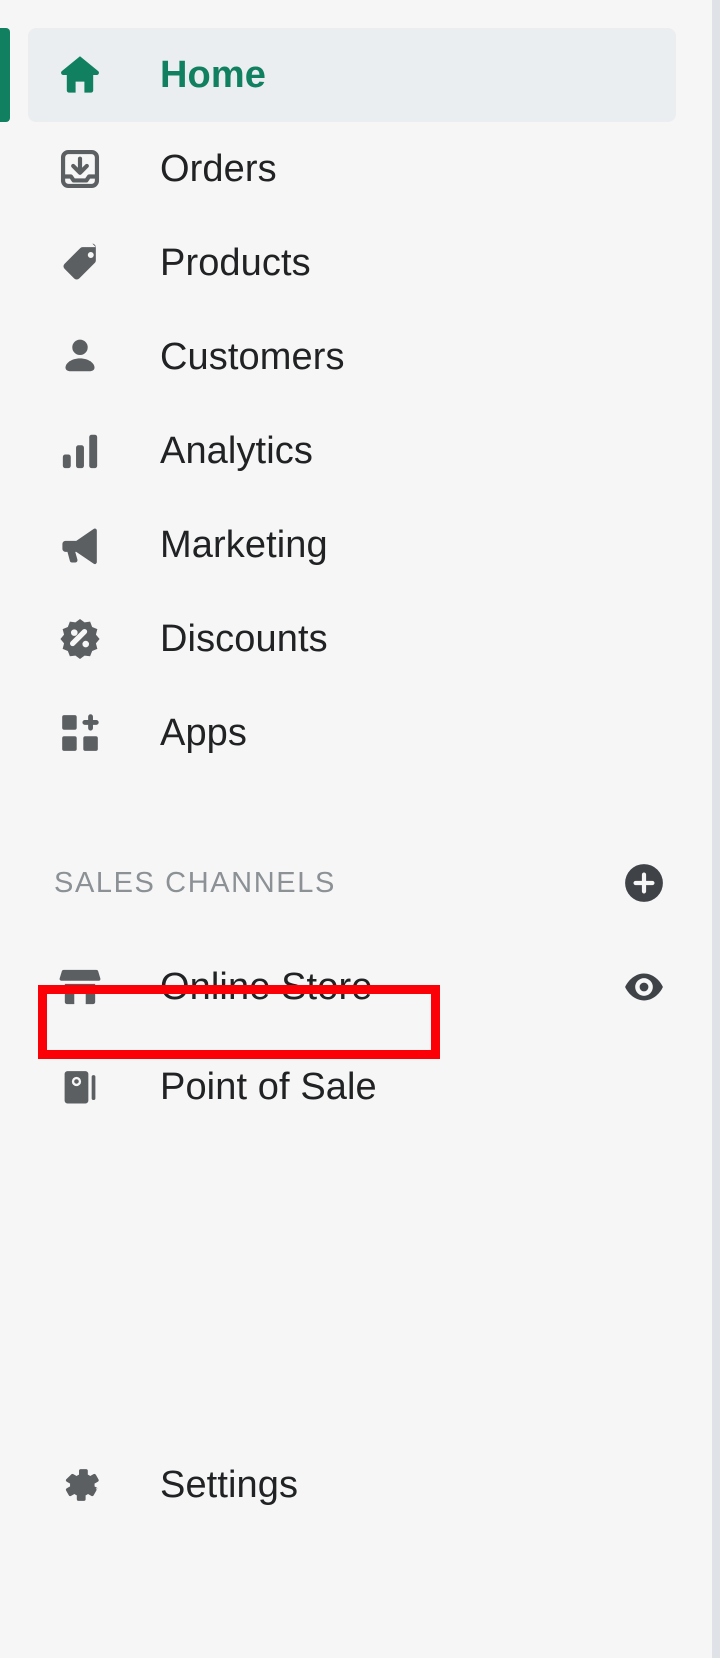 This screenshot has height=1658, width=720. Describe the element at coordinates (80, 987) in the screenshot. I see `storefront-icon` at that location.